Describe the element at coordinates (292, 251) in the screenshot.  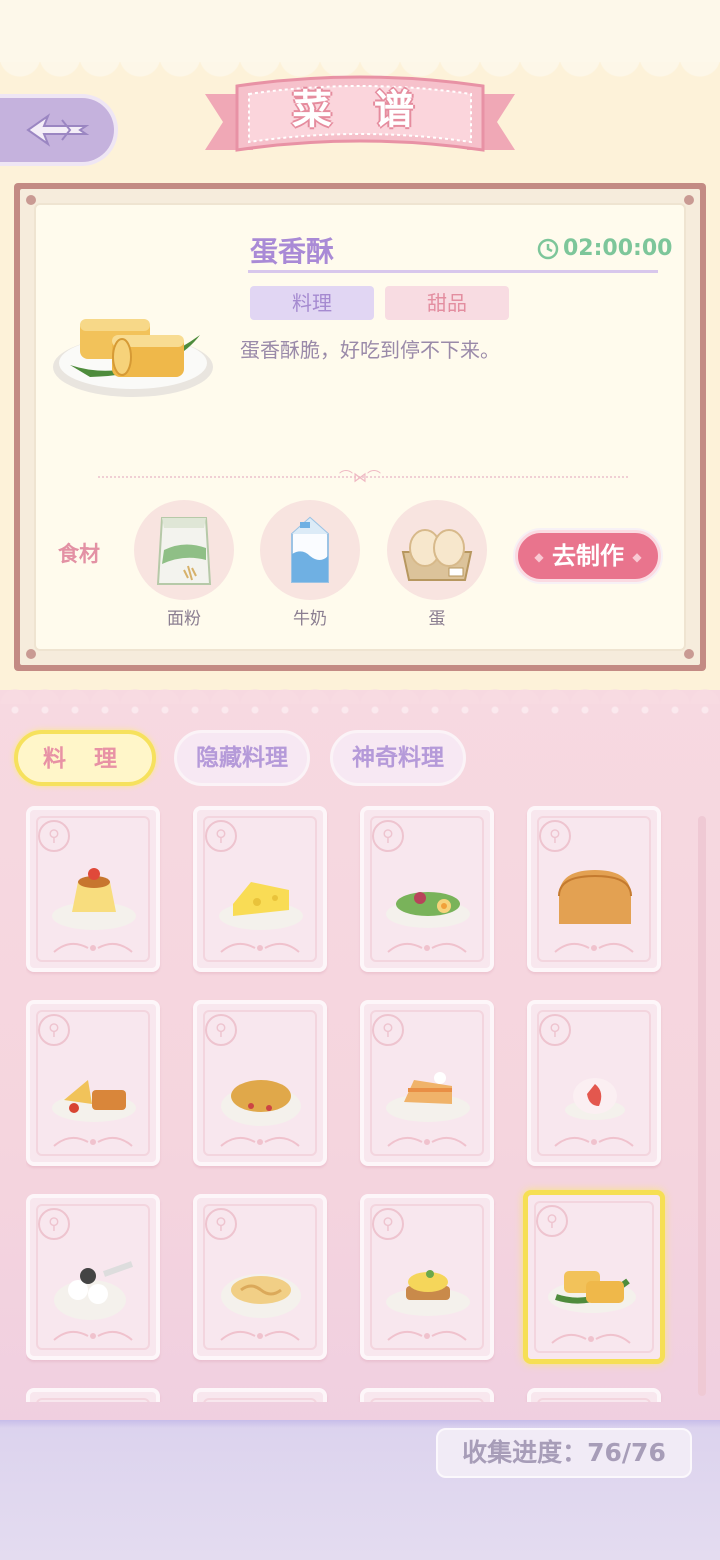
I see `dish-name: 蛋香酥` at that location.